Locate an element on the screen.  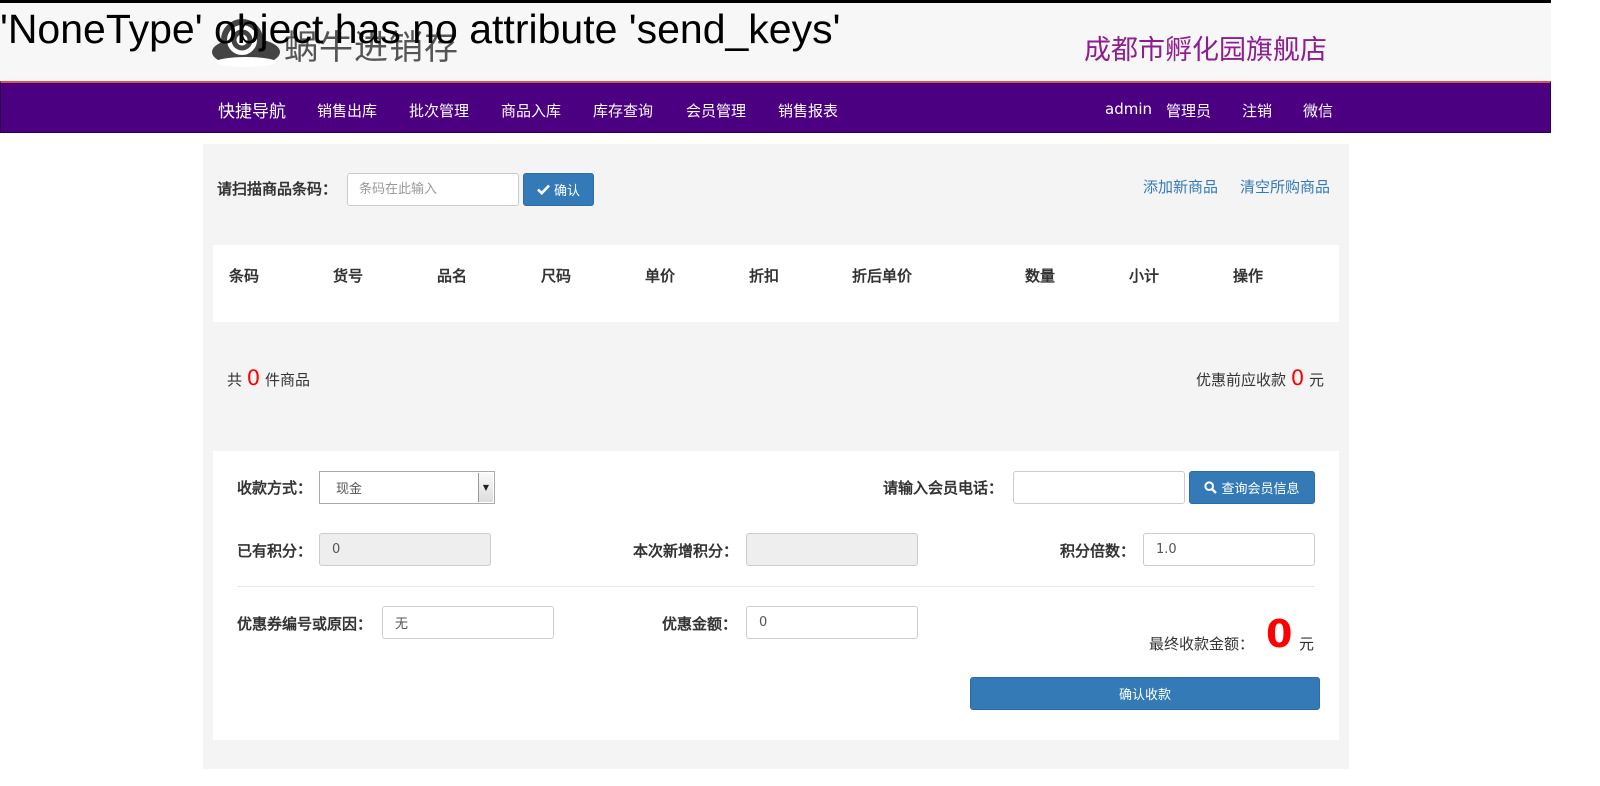
query-member-button: 查询会员信息 is located at coordinates (1252, 487).